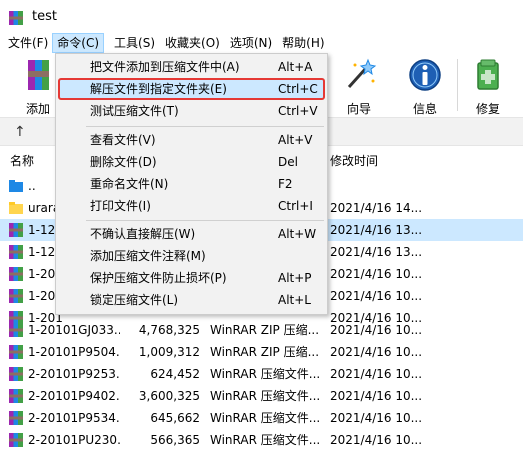 This screenshot has height=471, width=523. What do you see at coordinates (16, 208) in the screenshot?
I see `folder-icon` at bounding box center [16, 208].